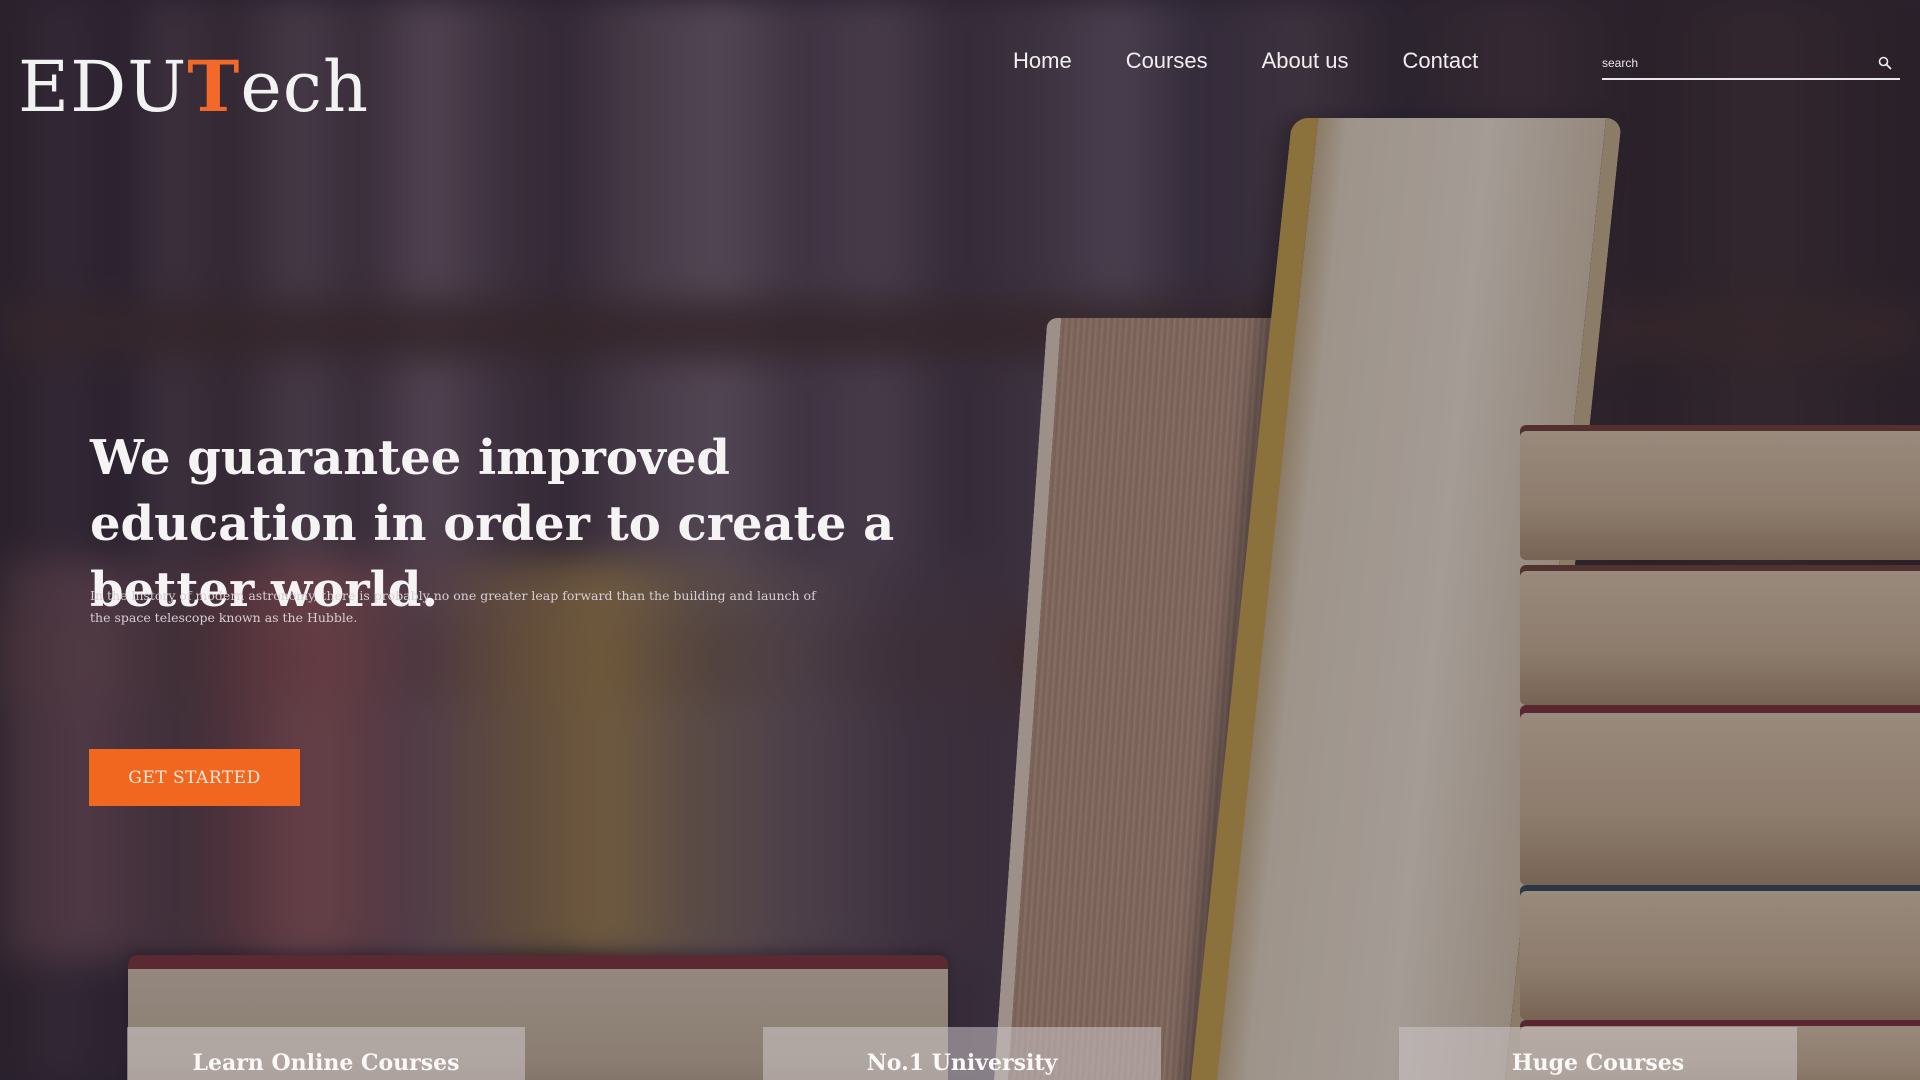 Image resolution: width=1920 pixels, height=1080 pixels. I want to click on search-bar, so click(1751, 65).